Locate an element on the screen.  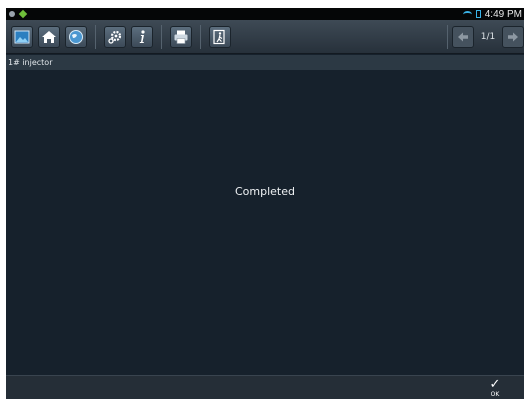
status-message: Completed is located at coordinates (265, 191).